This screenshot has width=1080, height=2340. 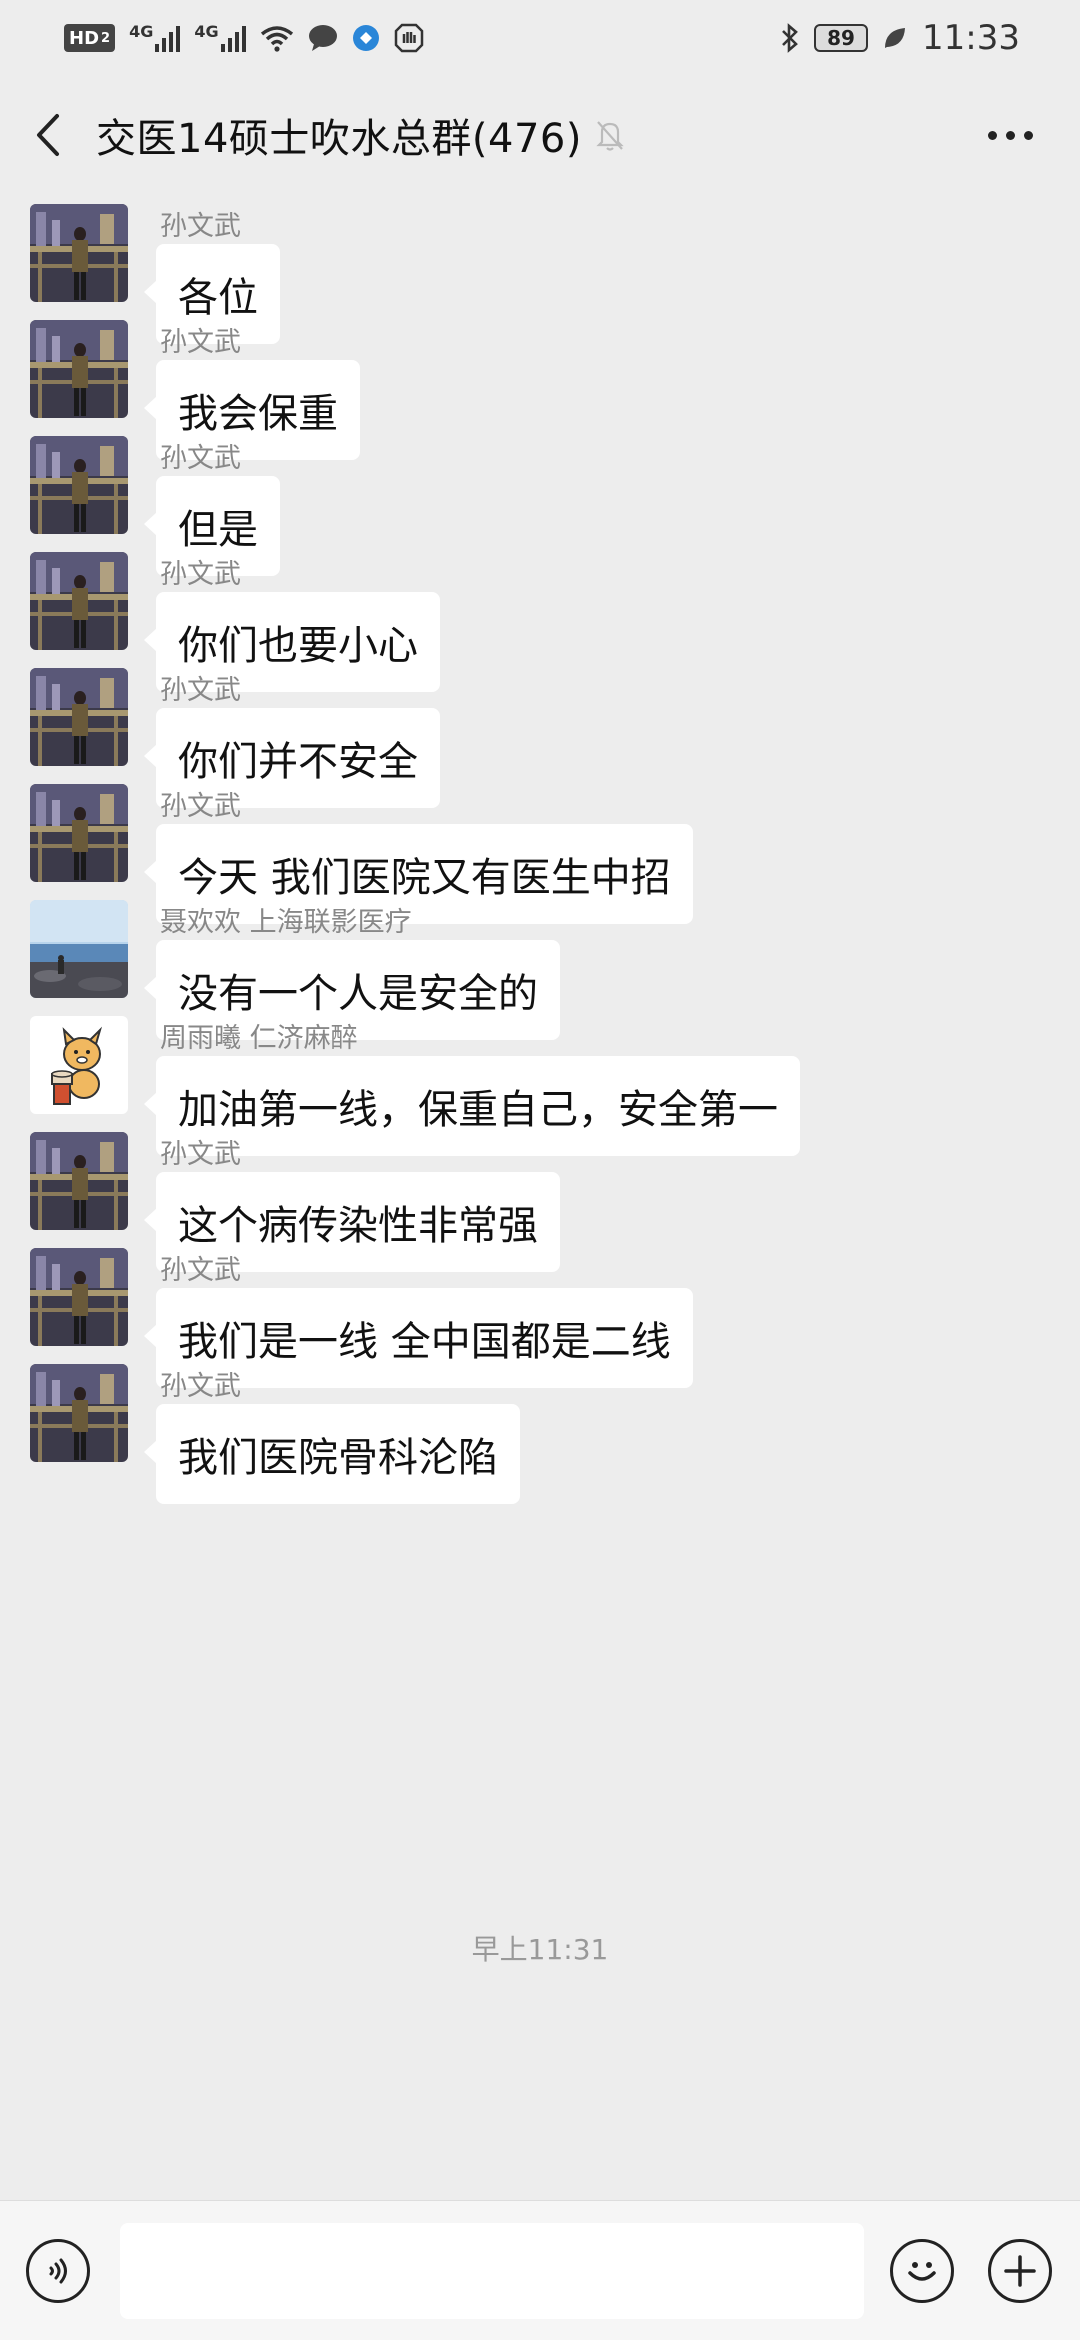 I want to click on hd-label: HD, so click(x=84, y=38).